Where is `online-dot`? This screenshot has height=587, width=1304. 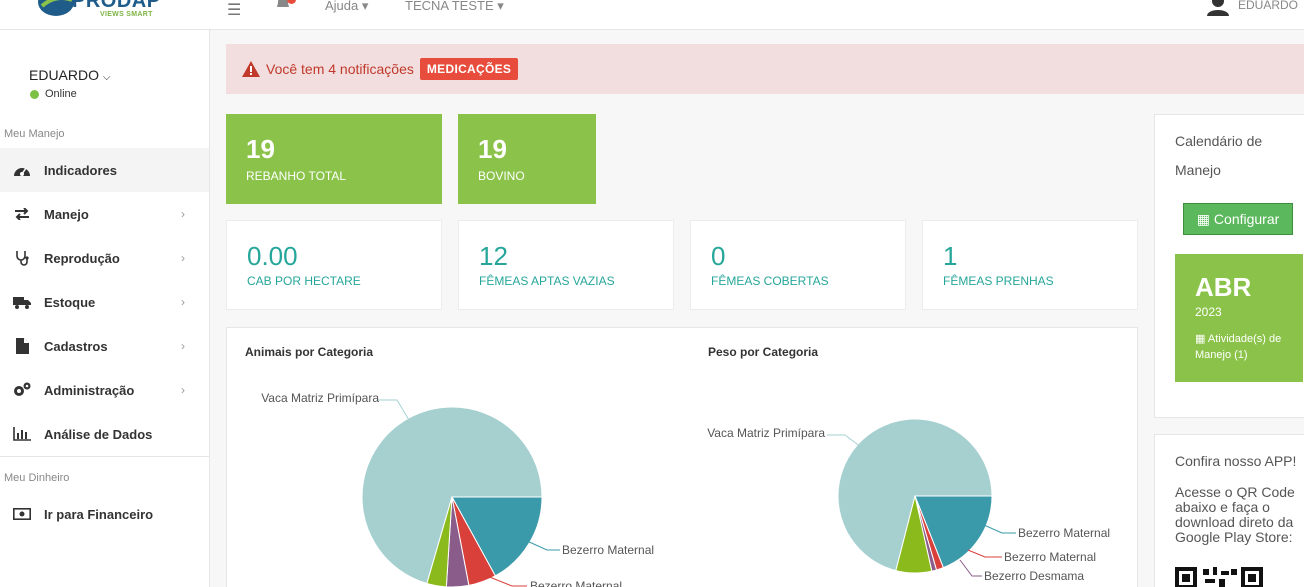
online-dot is located at coordinates (34, 94).